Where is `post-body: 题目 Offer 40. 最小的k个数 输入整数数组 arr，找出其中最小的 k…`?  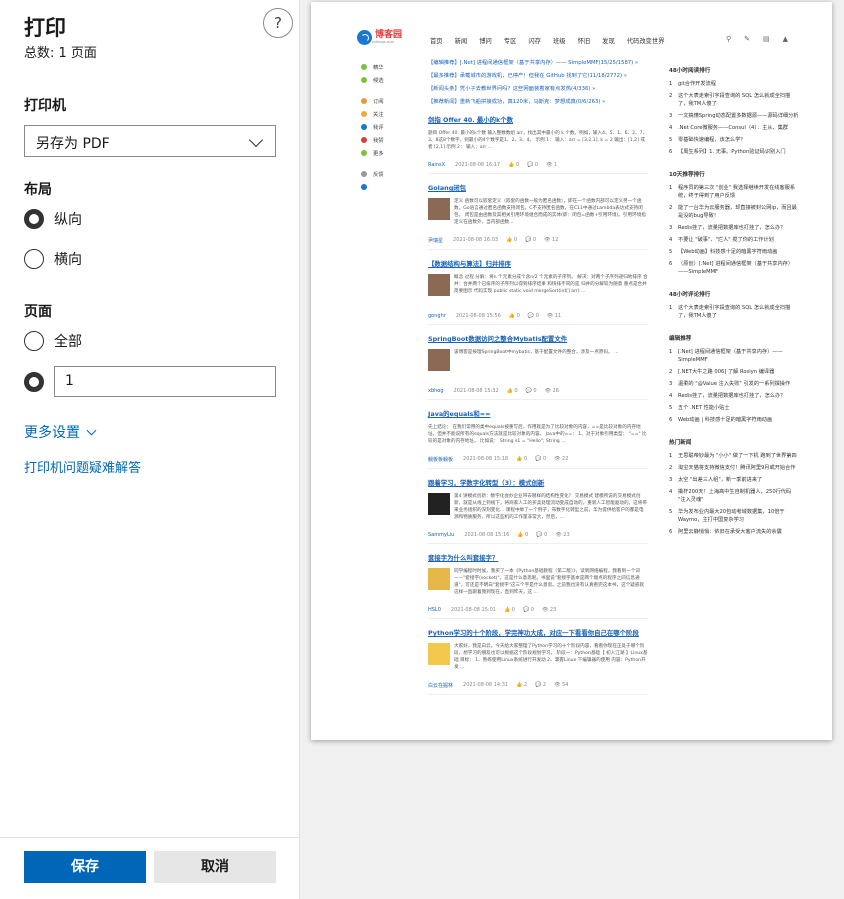
post-body: 题目 Offer 40. 最小的k个数 输入整数数组 arr，找出其中最小的 k… is located at coordinates (538, 144).